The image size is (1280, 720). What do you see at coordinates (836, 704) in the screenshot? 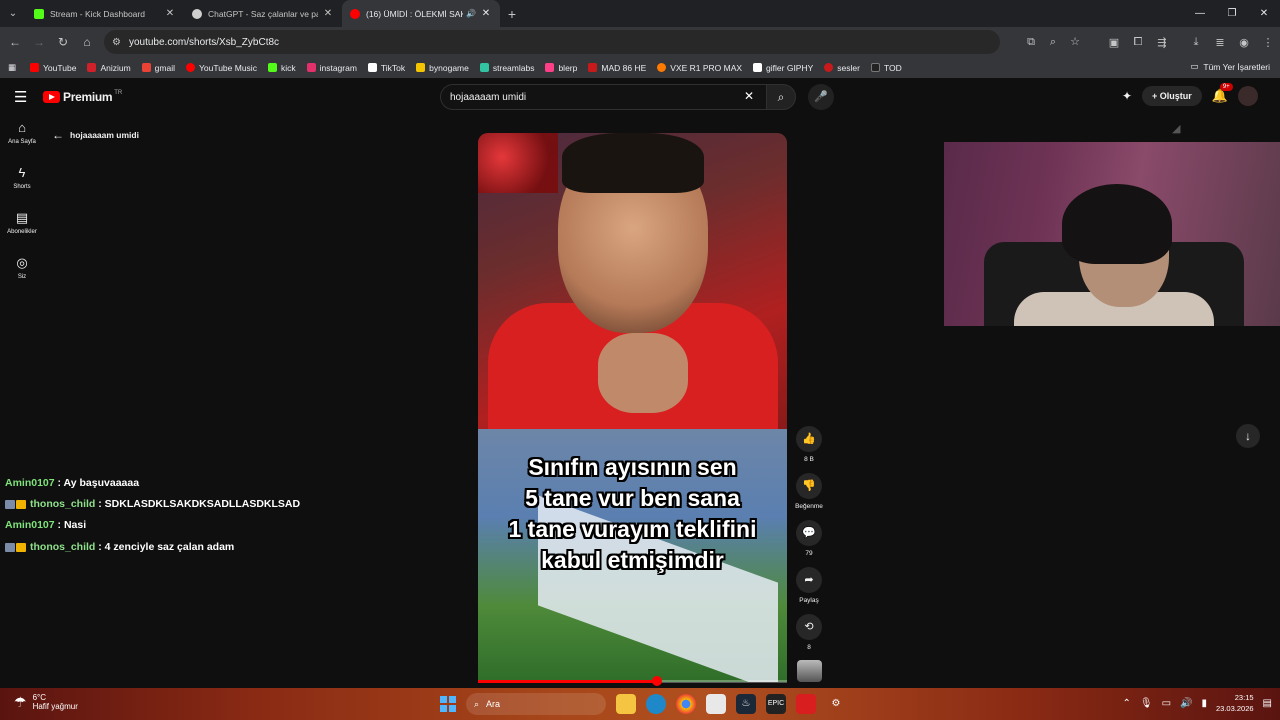
I see `settings-gear-icon: ⚙` at bounding box center [836, 704].